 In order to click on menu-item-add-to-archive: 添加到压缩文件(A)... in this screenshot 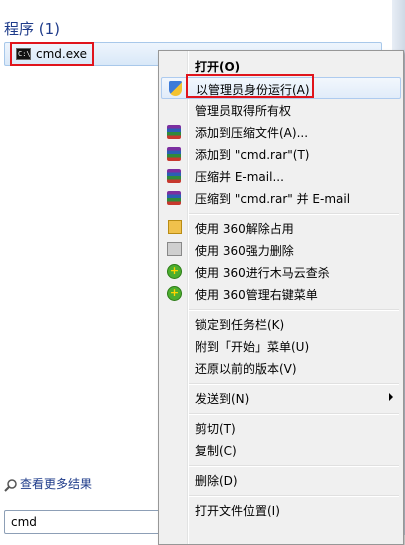, I will do `click(281, 132)`.